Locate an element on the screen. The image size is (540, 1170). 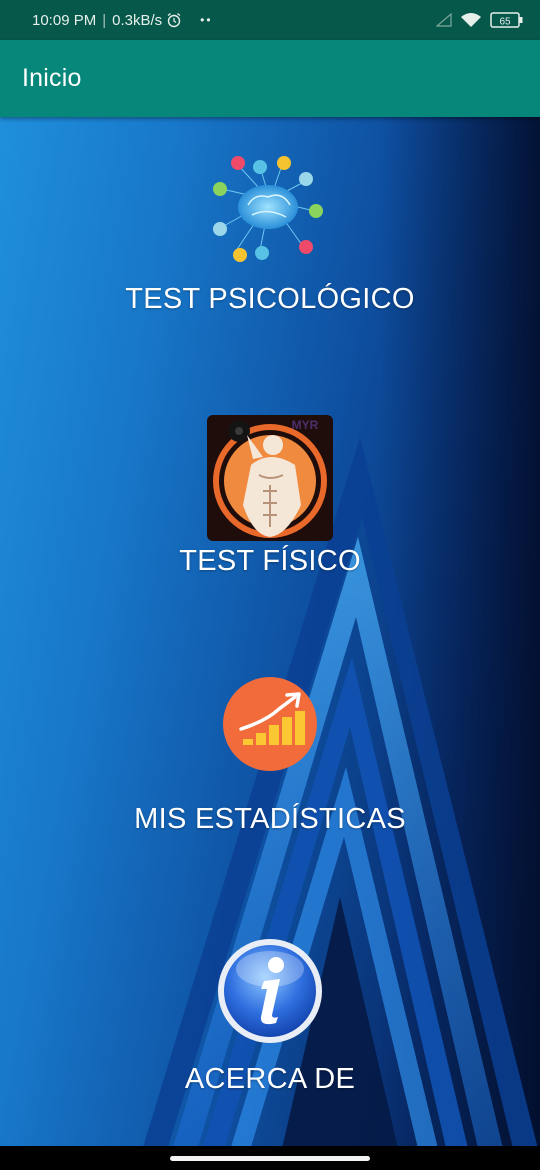
bodybuilder-icon: MYR is located at coordinates (270, 478).